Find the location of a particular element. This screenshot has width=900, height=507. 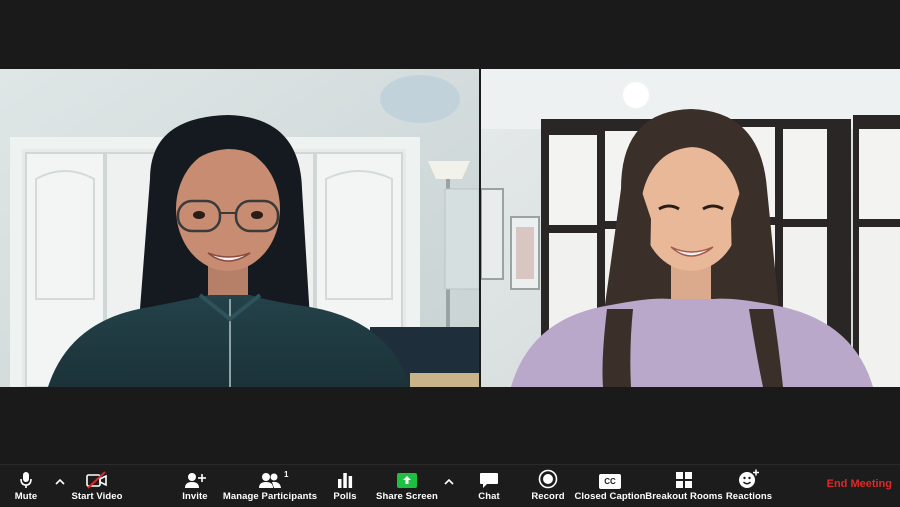

closed-caption-button: CC Closed Caption is located at coordinates (610, 486).